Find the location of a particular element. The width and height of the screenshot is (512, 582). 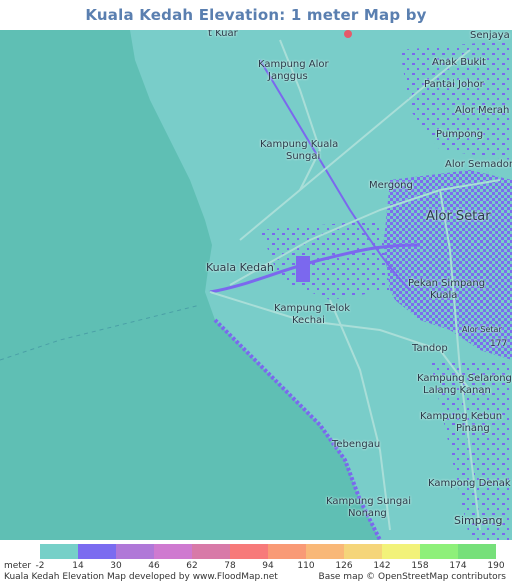

label-pantai-johor: Pantai Johor is located at coordinates (454, 84).